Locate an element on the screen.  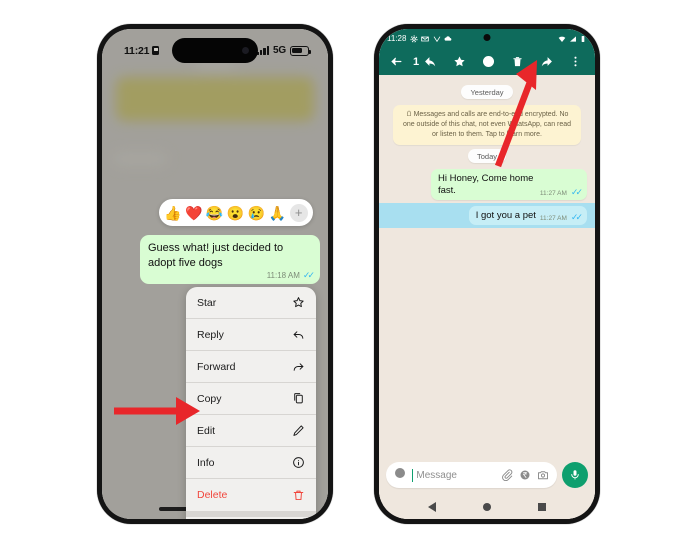
context-item-label: Forward is located at coordinates (216, 366).